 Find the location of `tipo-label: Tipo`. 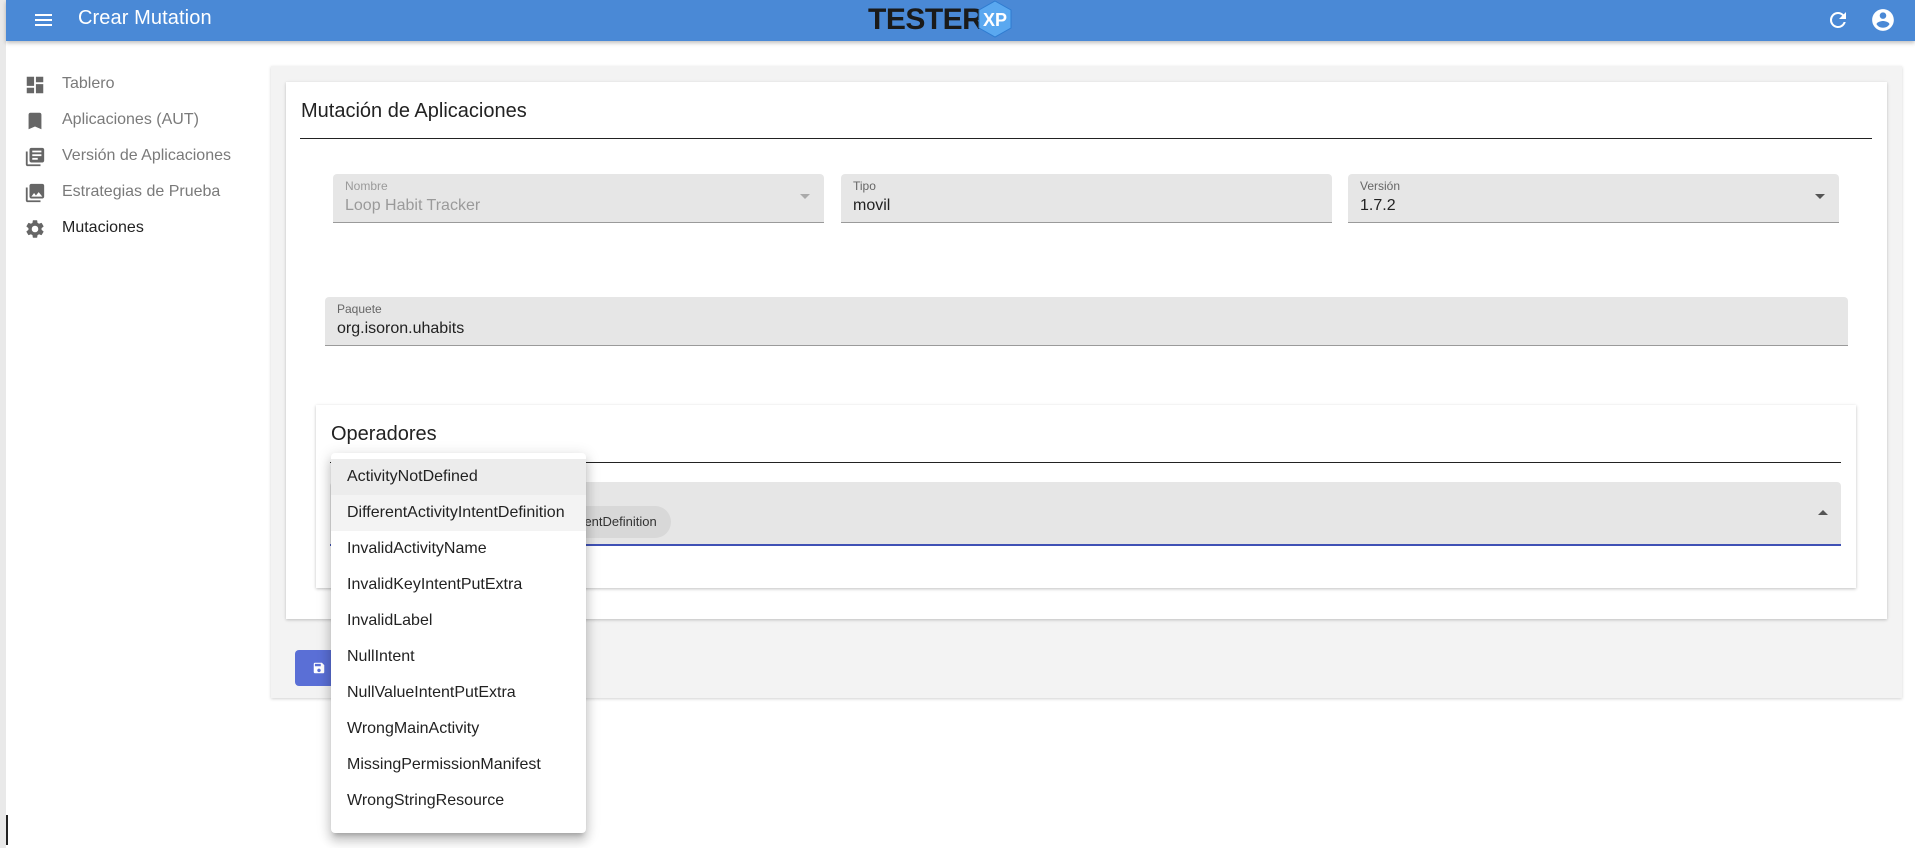

tipo-label: Tipo is located at coordinates (864, 186).